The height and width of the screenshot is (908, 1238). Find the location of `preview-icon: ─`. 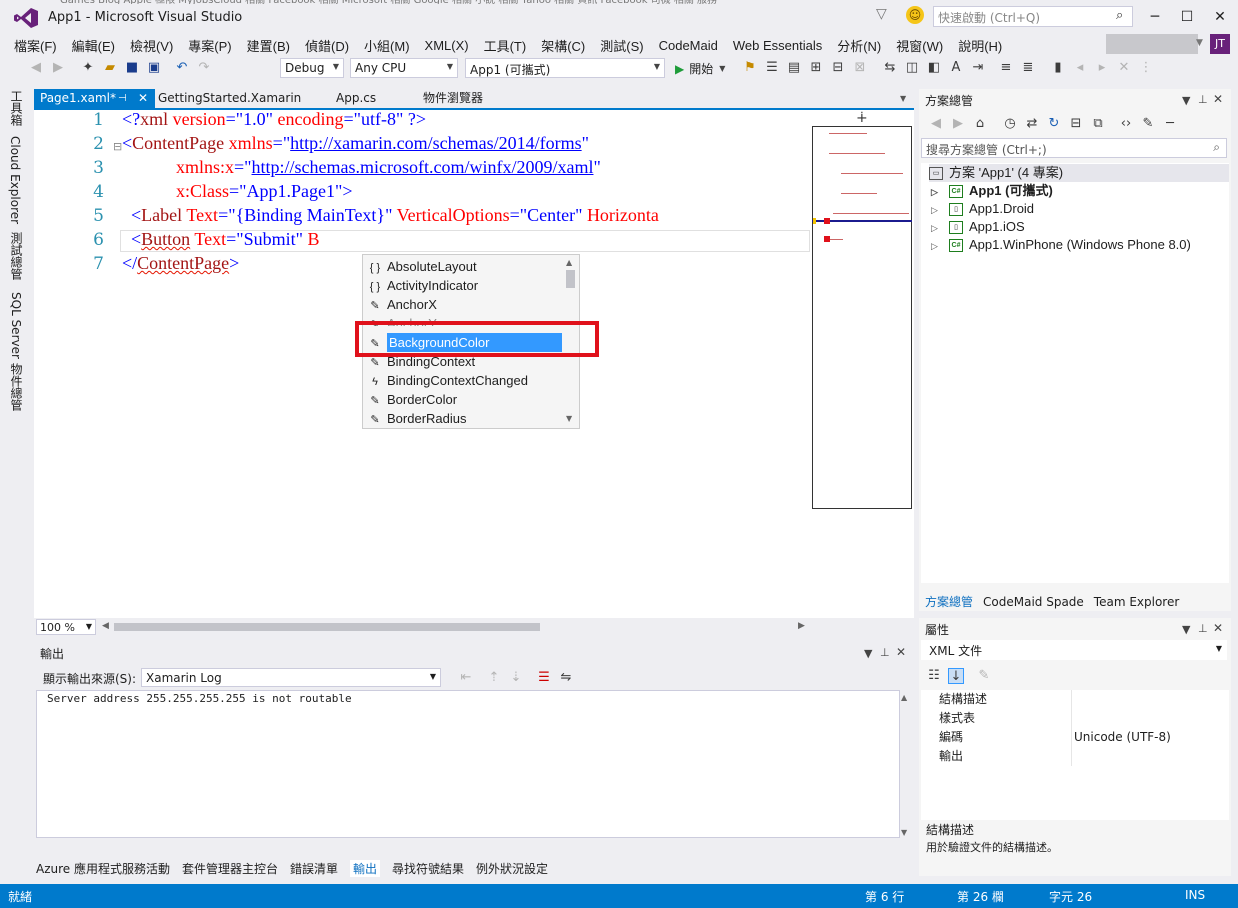

preview-icon: ─ is located at coordinates (1170, 124).